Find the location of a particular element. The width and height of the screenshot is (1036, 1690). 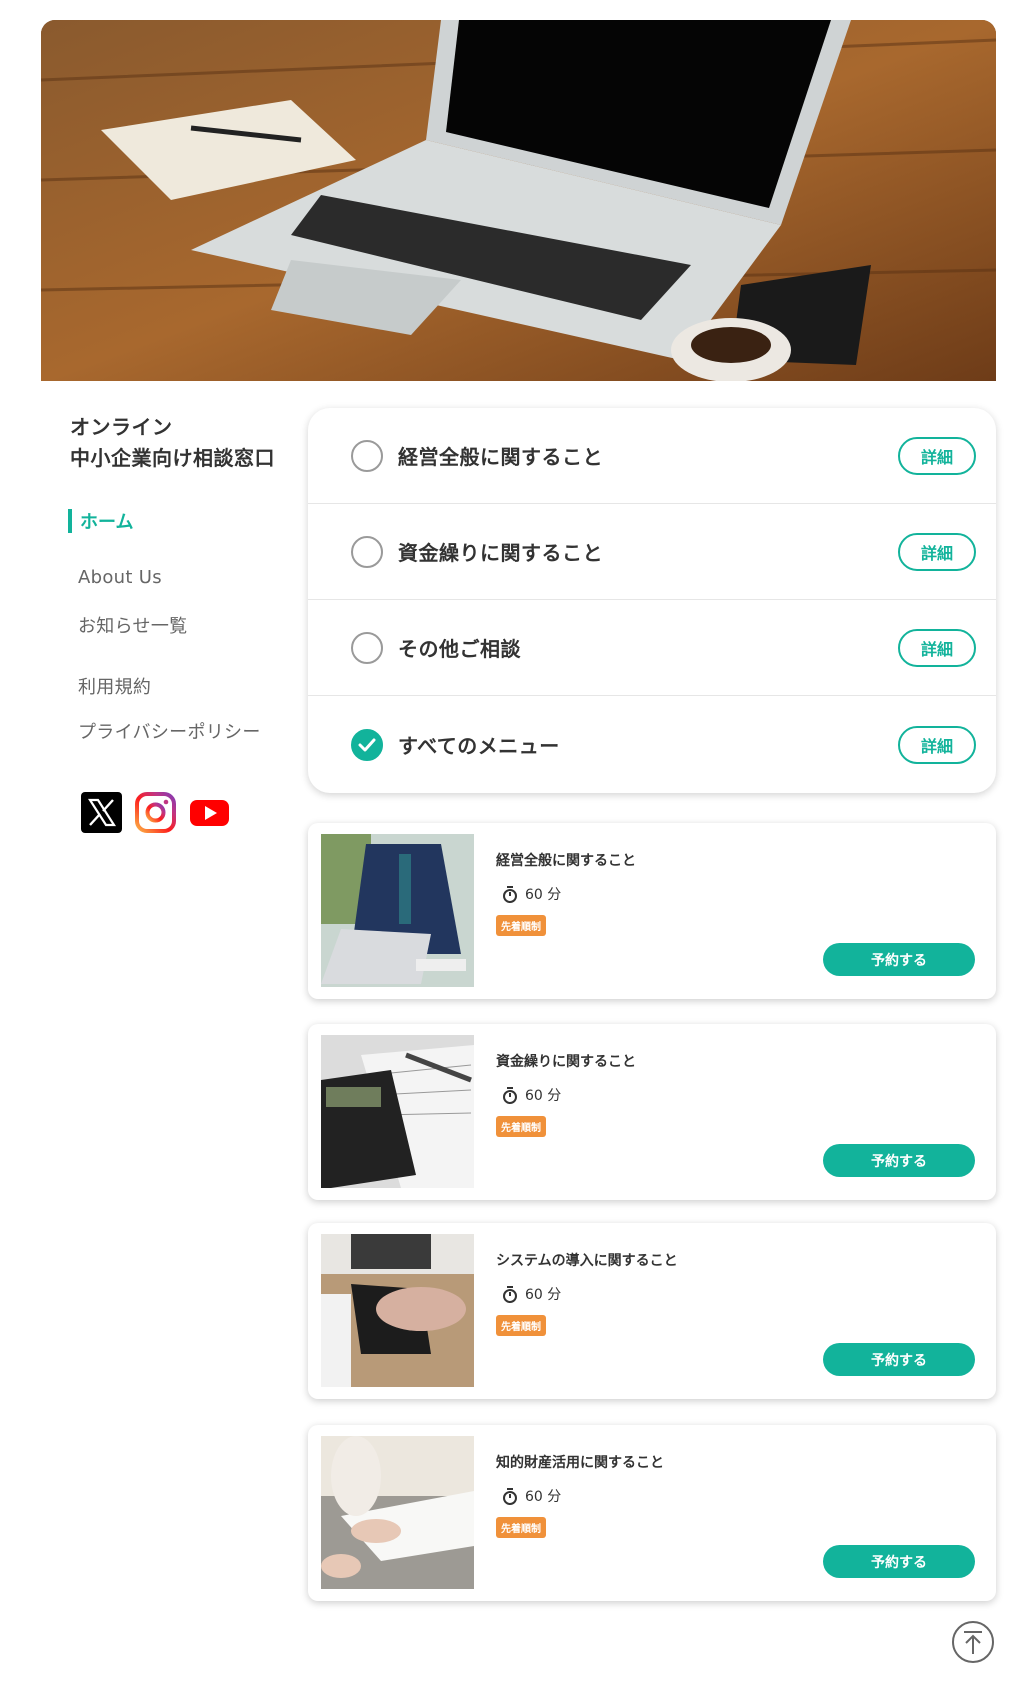

nav-home-label: ホーム is located at coordinates (107, 522).